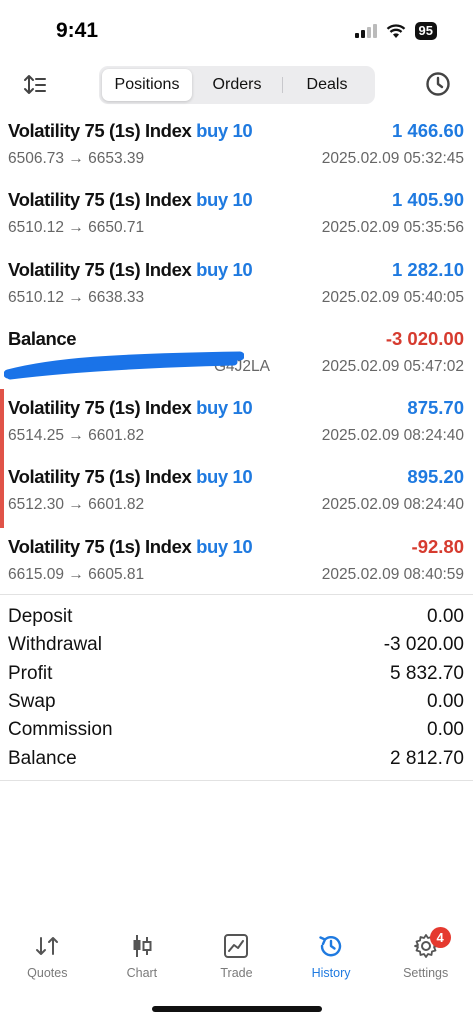 Image resolution: width=473 pixels, height=1024 pixels. I want to click on tab-orders: Orders, so click(237, 85).